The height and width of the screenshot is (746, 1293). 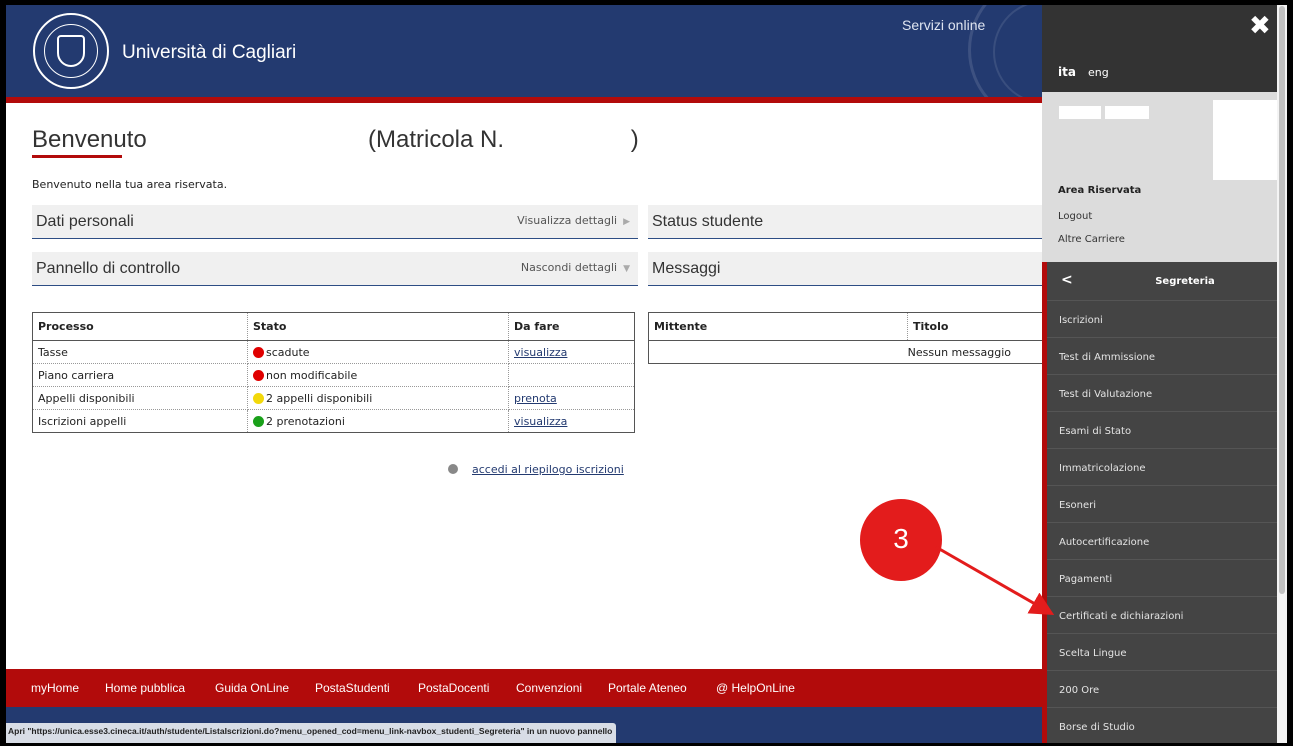 I want to click on scrollbar-thumb, so click(x=1282, y=300).